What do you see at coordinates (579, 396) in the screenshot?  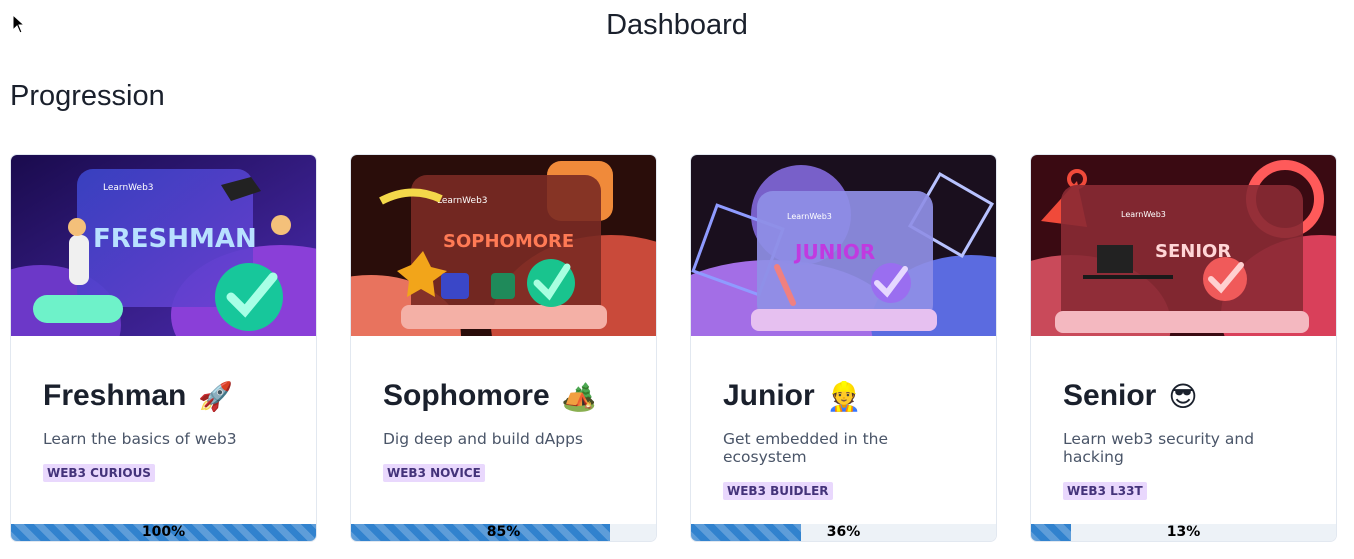 I see `camping-icon: 🏕️` at bounding box center [579, 396].